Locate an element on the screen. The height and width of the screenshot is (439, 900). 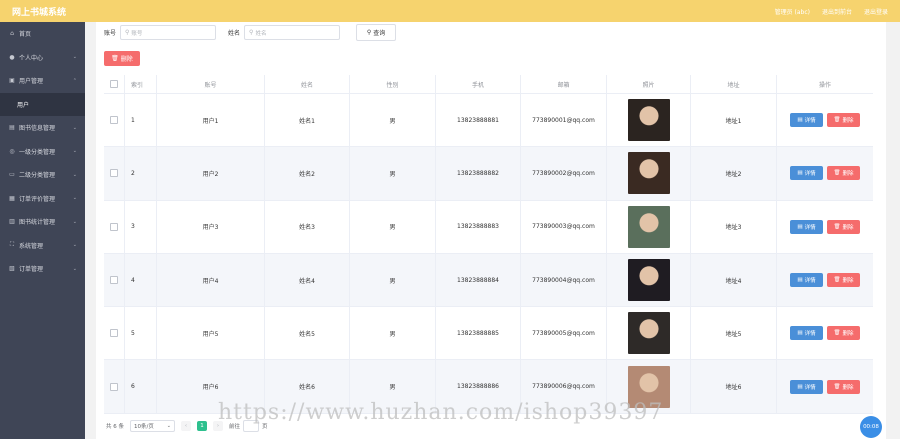
account-label: 账号 is located at coordinates (110, 33).